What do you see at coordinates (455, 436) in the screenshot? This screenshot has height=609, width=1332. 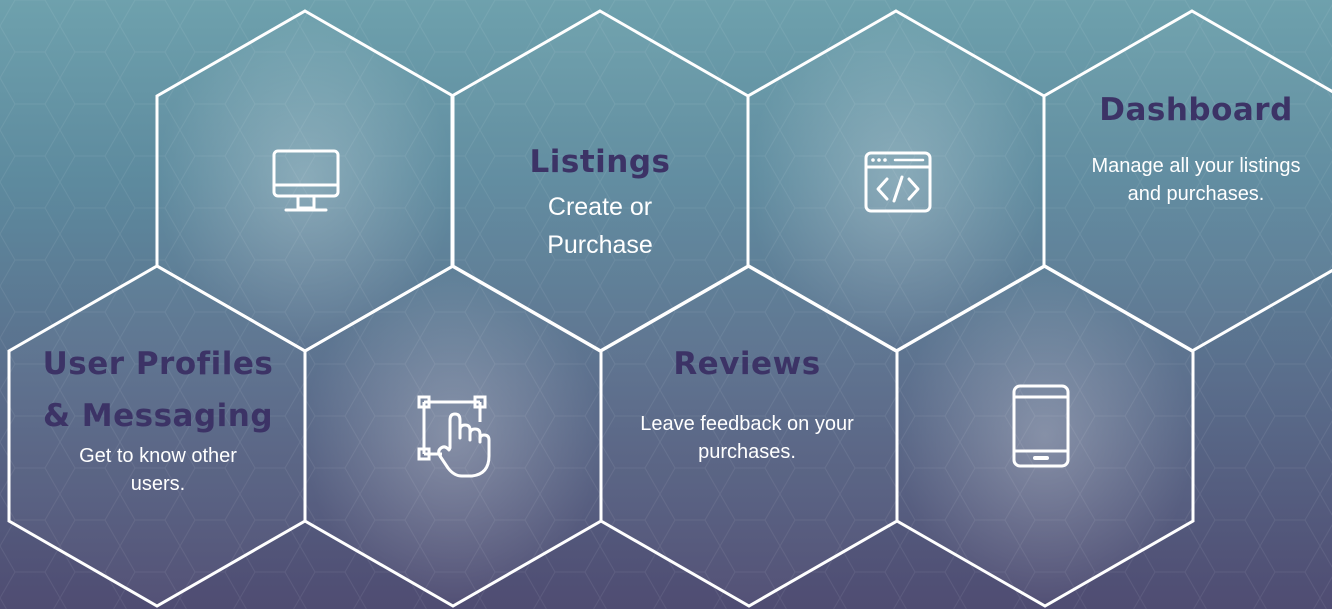 I see `touch-select-icon` at bounding box center [455, 436].